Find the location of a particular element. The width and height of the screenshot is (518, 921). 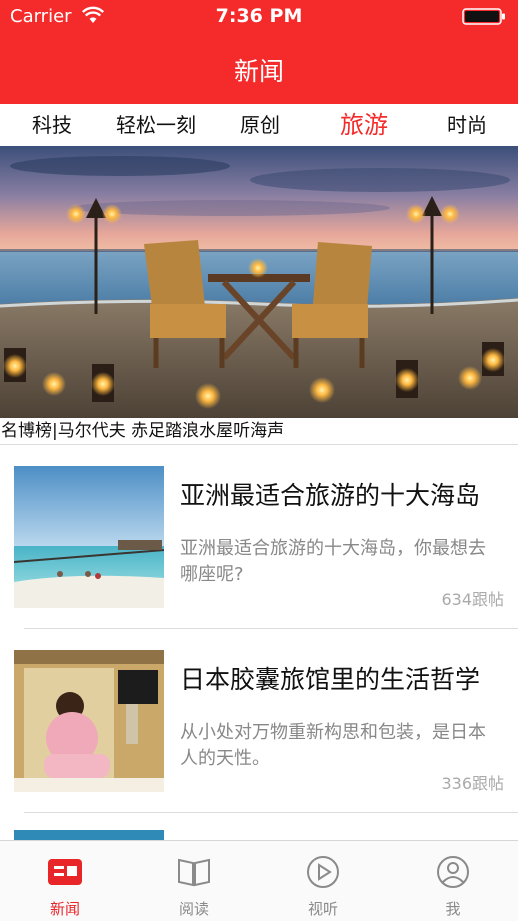

tabbar-label: 我 is located at coordinates (453, 909).